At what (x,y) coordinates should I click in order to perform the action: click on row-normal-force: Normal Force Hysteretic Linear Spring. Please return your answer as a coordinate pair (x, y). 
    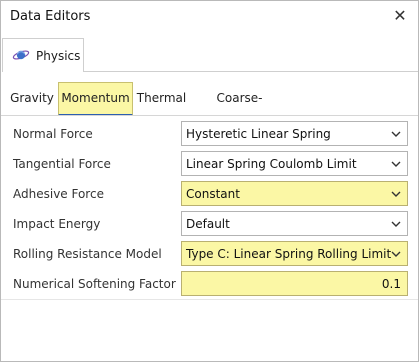
    Looking at the image, I should click on (209, 134).